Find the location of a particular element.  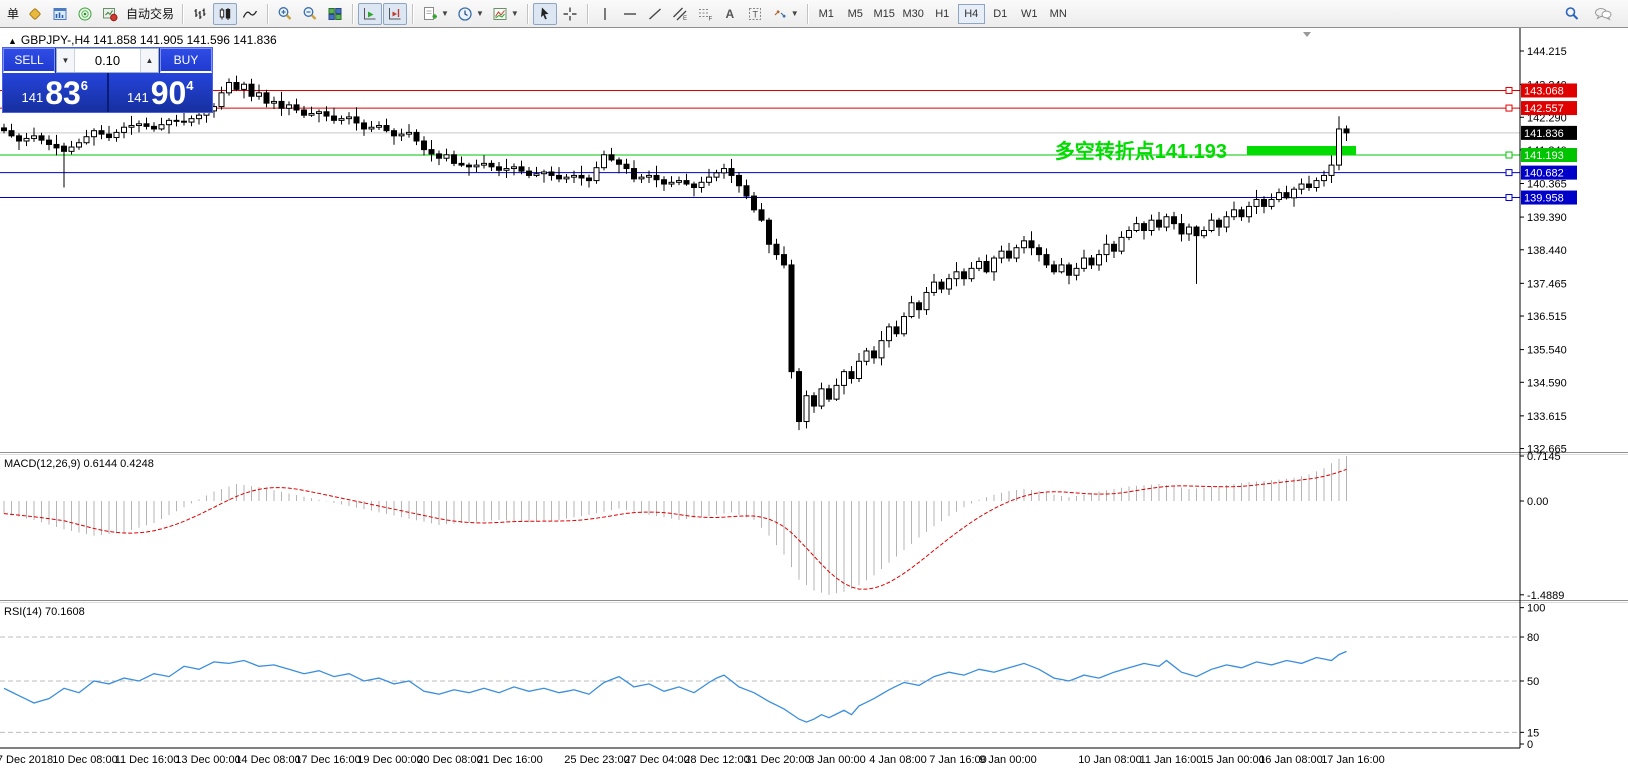

timeframe-button-mn: MN is located at coordinates (1058, 14).